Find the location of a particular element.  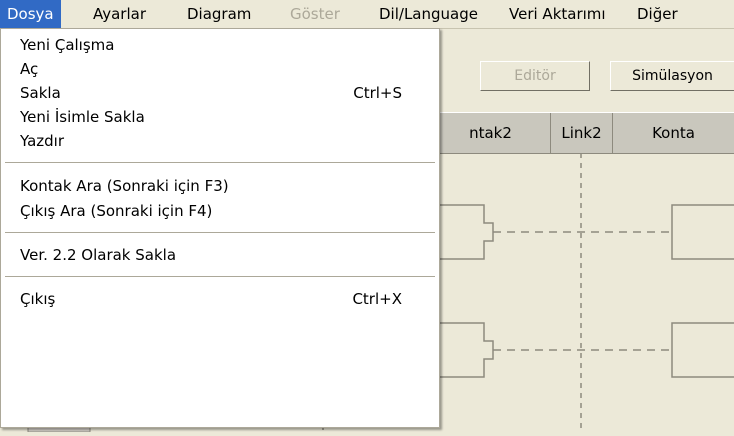

menu-ayarlar: Ayarlar is located at coordinates (119, 14).